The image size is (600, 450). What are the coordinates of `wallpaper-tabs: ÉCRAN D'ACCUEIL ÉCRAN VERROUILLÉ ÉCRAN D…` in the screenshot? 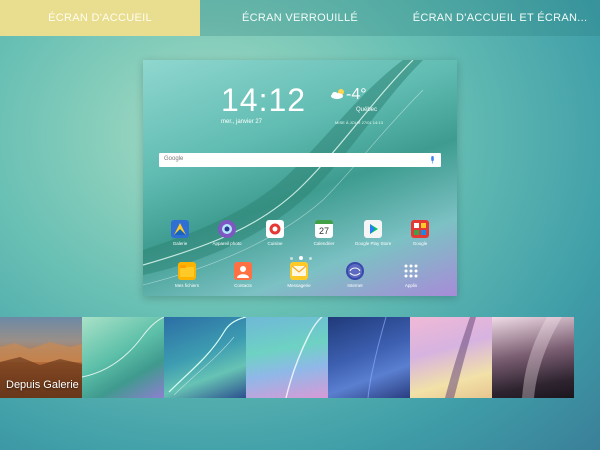 It's located at (300, 18).